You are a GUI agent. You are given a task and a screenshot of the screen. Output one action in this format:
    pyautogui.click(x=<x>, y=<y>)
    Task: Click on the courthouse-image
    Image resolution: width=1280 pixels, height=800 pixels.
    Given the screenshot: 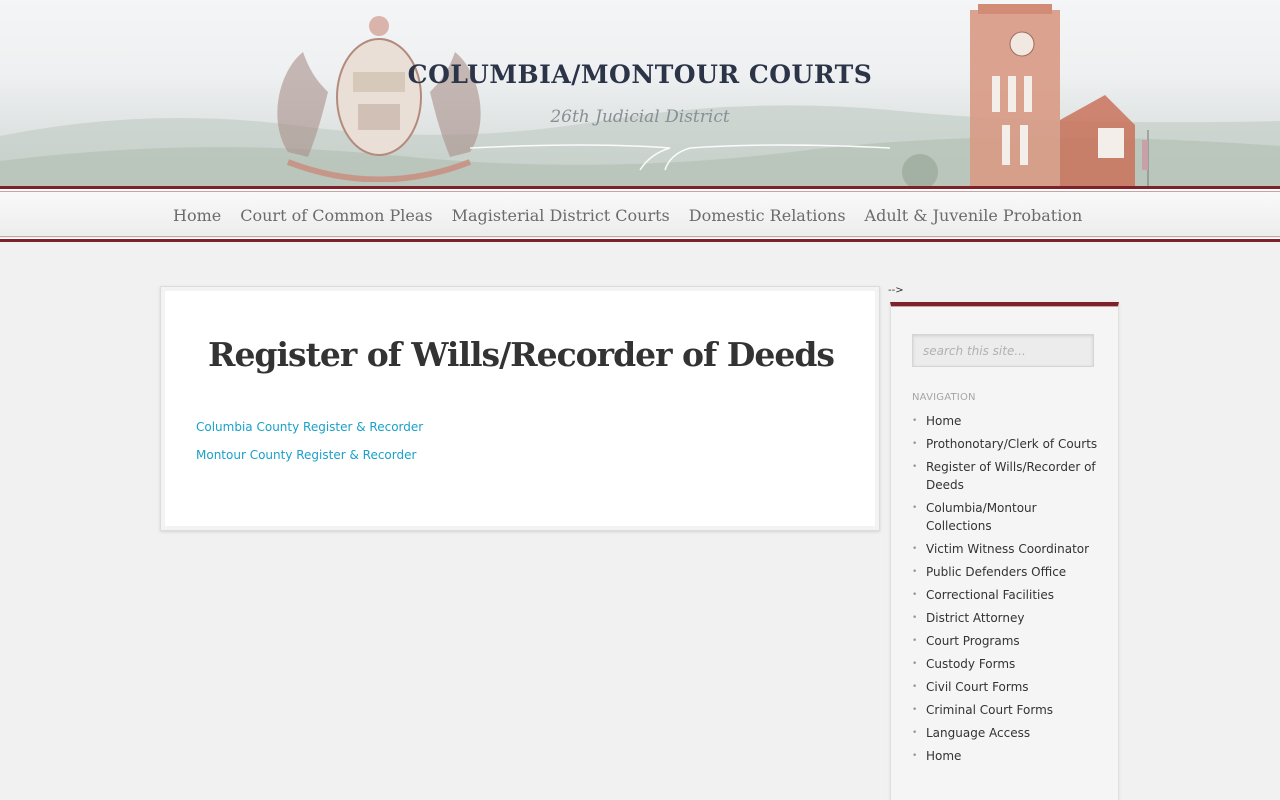 What is the action you would take?
    pyautogui.click(x=1025, y=95)
    